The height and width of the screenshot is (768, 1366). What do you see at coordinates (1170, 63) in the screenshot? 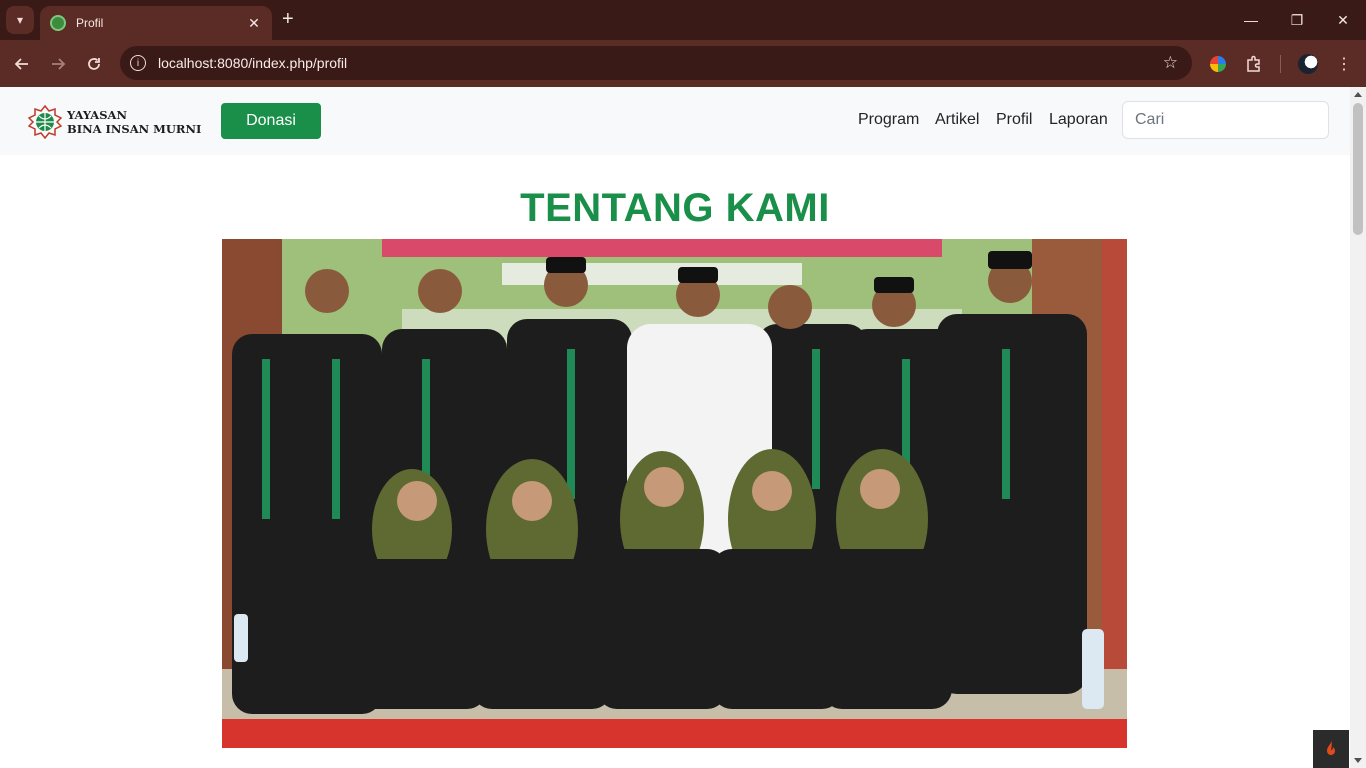
I see `bookmark-star-icon: ☆` at bounding box center [1170, 63].